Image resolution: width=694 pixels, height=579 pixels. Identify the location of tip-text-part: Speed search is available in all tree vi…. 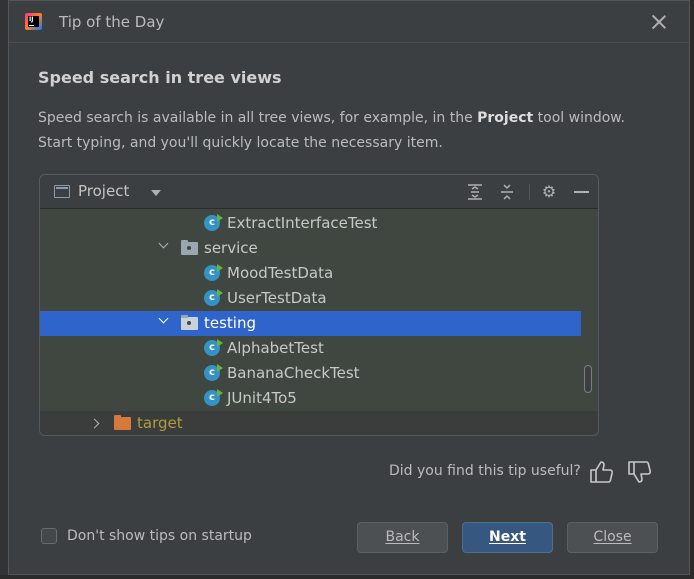
(258, 118).